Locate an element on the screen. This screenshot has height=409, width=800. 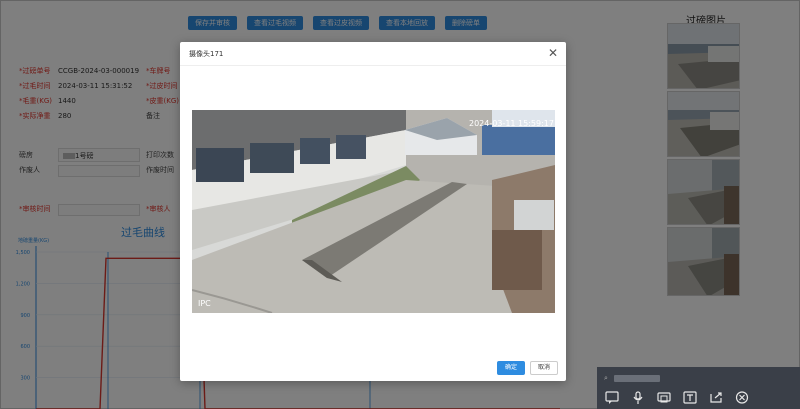
chat-icon is located at coordinates (612, 397).